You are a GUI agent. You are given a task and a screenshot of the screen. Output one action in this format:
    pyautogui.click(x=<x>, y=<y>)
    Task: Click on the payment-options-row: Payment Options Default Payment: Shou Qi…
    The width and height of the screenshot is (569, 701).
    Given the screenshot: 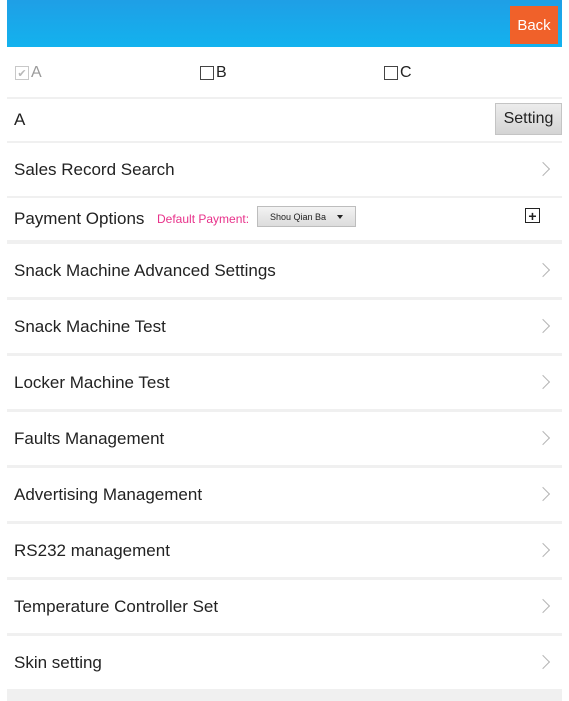 What is the action you would take?
    pyautogui.click(x=284, y=219)
    